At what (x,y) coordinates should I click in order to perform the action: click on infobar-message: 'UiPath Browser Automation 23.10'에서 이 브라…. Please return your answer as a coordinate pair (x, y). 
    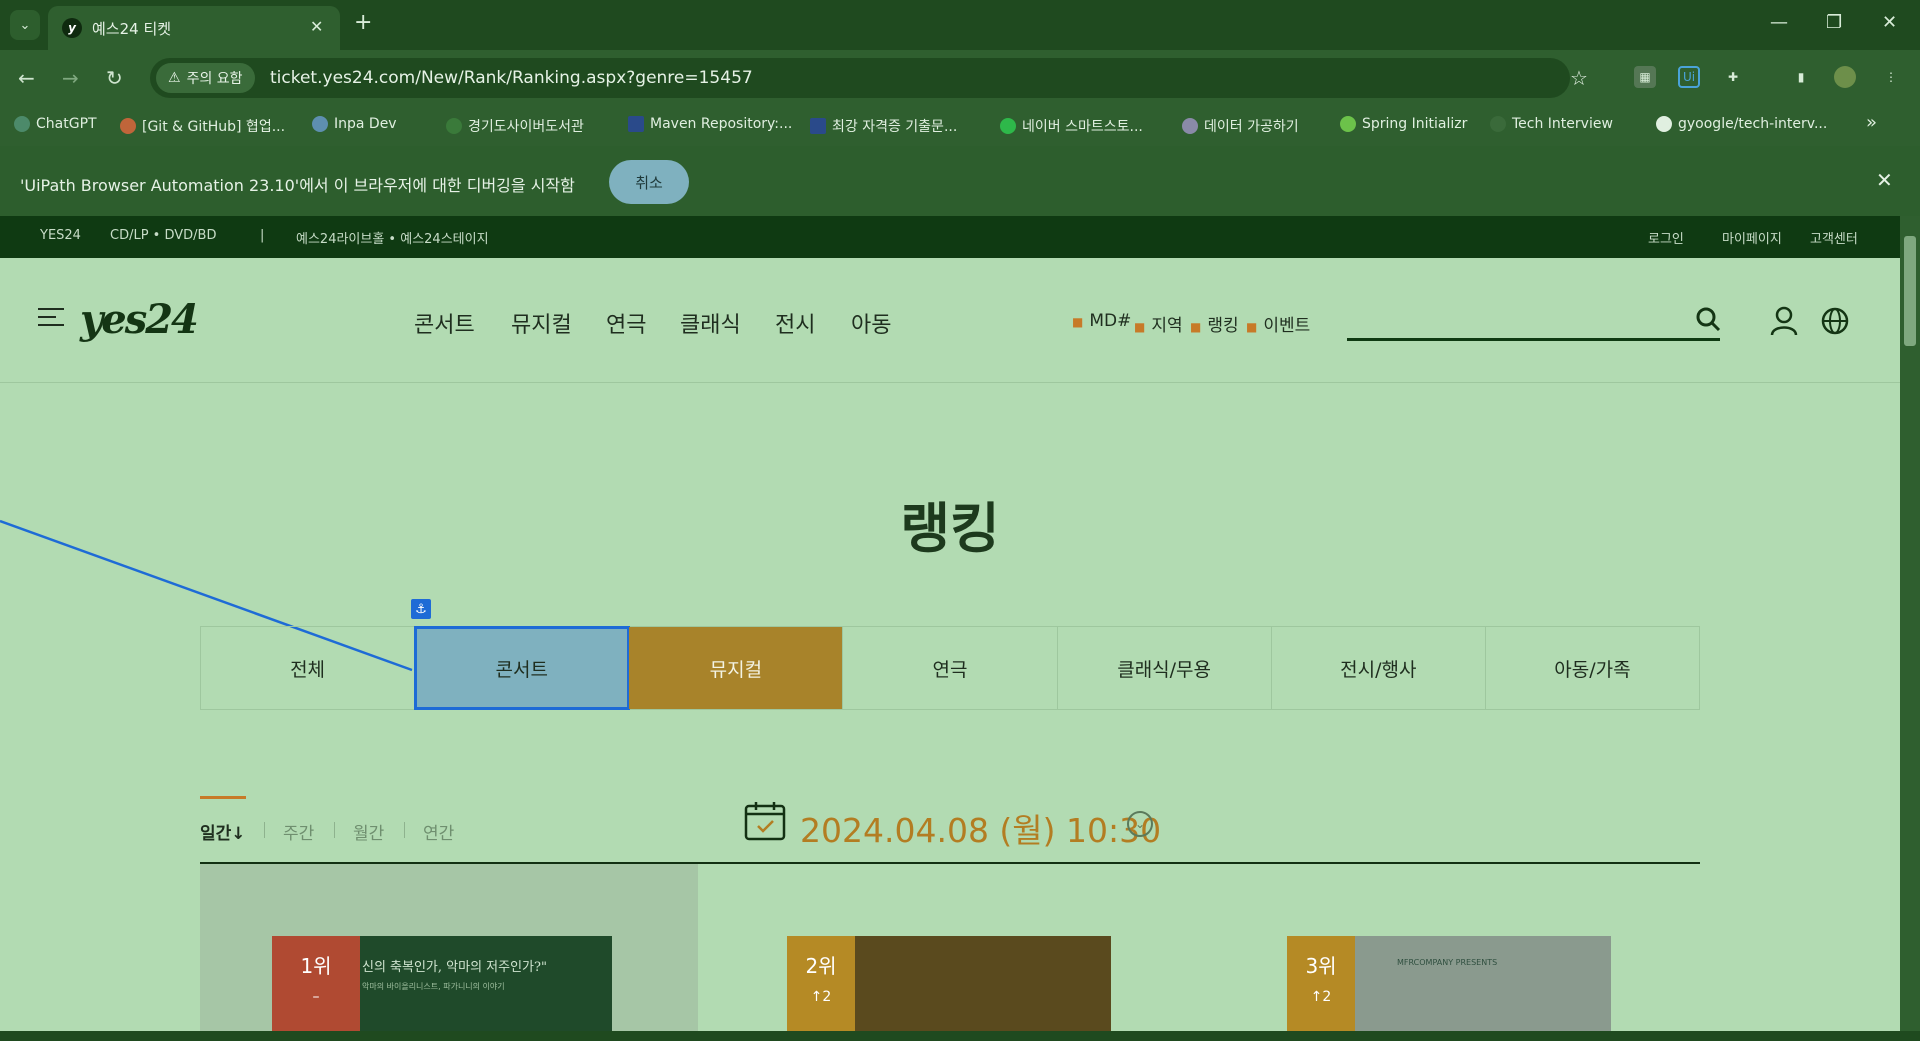
    Looking at the image, I should click on (297, 185).